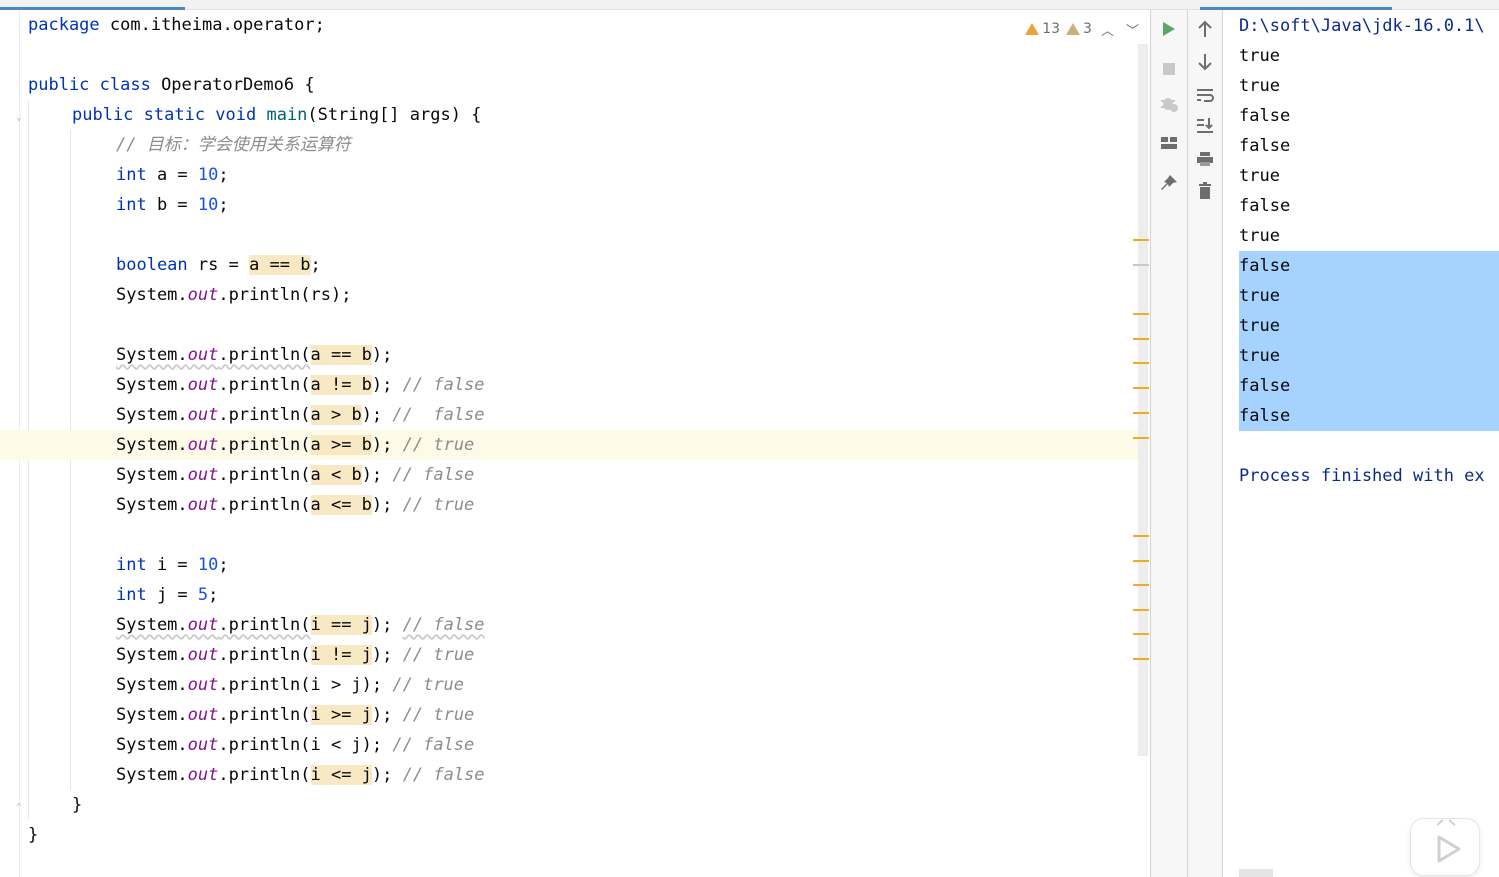 The image size is (1499, 877). I want to click on play-icon, so click(1448, 841).